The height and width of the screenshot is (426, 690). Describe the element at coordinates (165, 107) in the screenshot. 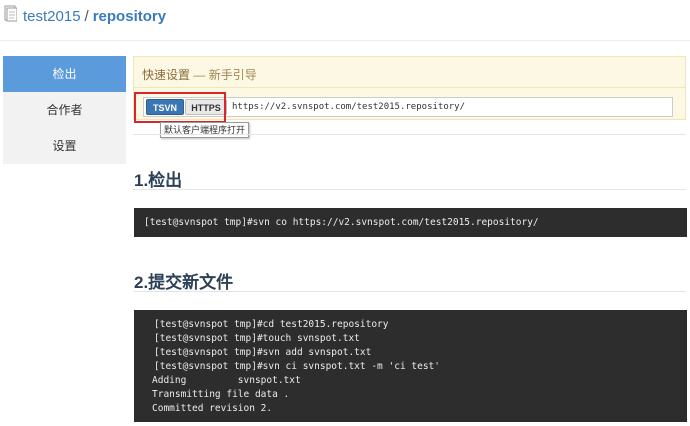

I see `tsvn-button: TSVN` at that location.